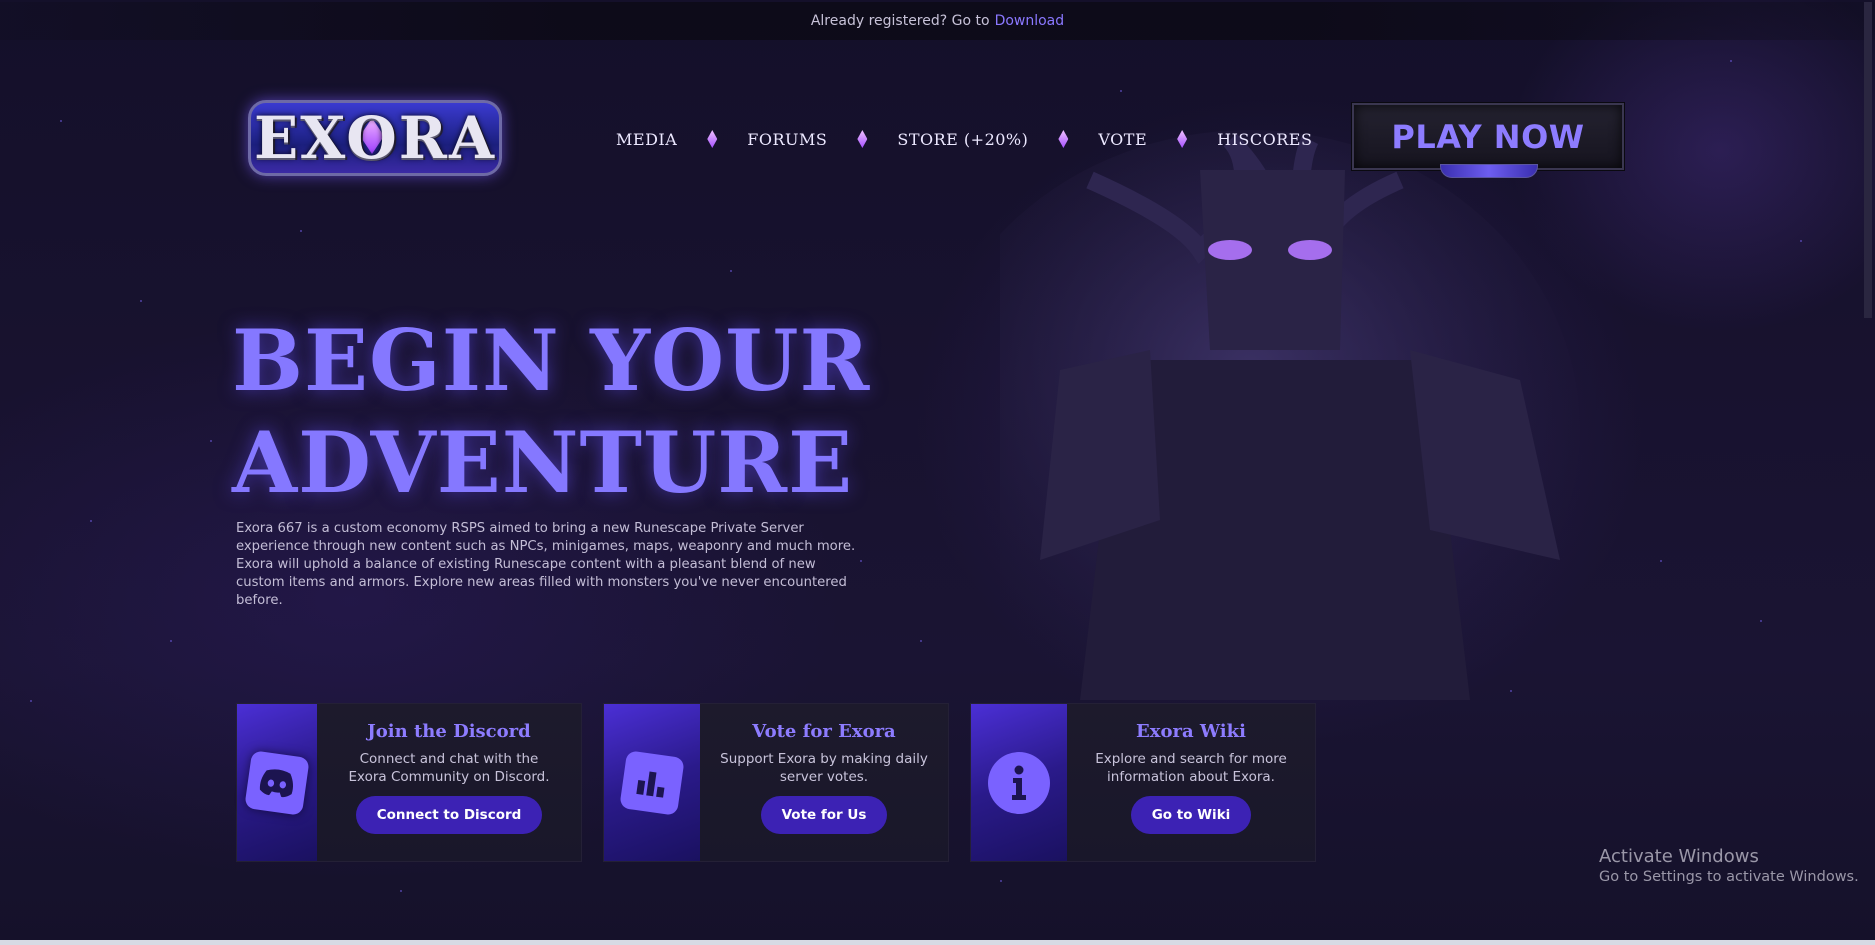  Describe the element at coordinates (787, 139) in the screenshot. I see `nav-forums: FORUMS` at that location.